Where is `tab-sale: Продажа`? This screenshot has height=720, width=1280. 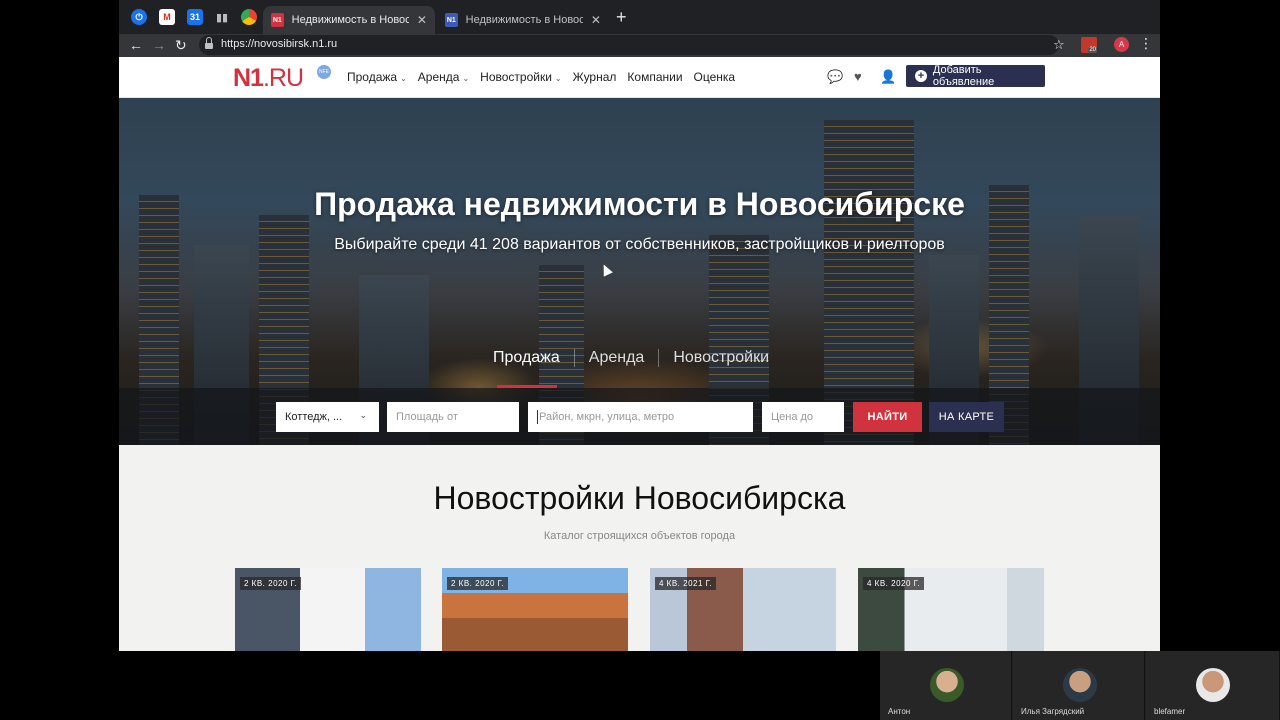
tab-sale: Продажа is located at coordinates (526, 358).